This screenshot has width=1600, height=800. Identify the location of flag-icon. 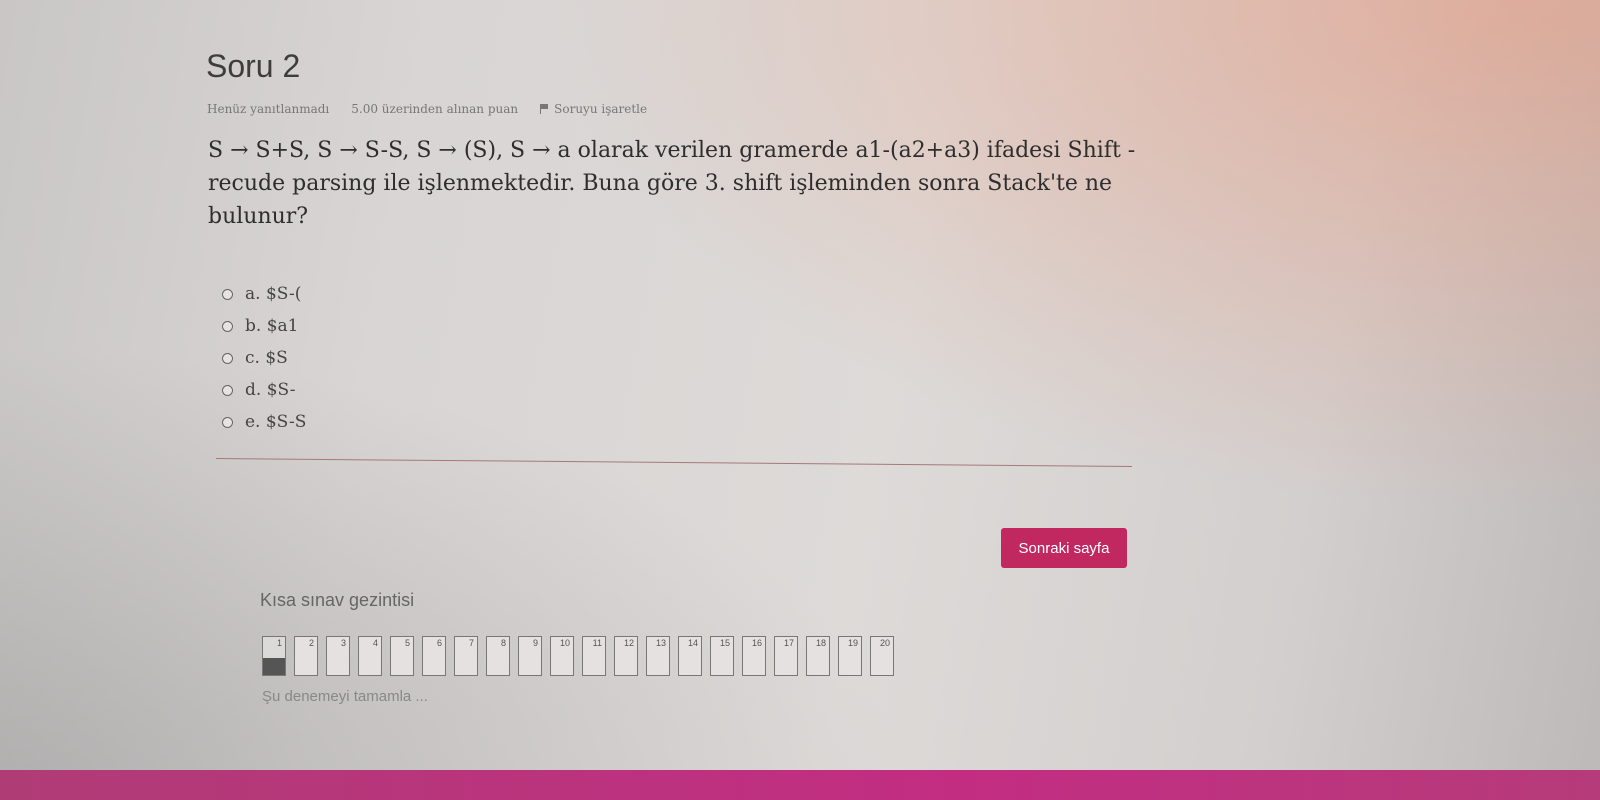
(544, 109).